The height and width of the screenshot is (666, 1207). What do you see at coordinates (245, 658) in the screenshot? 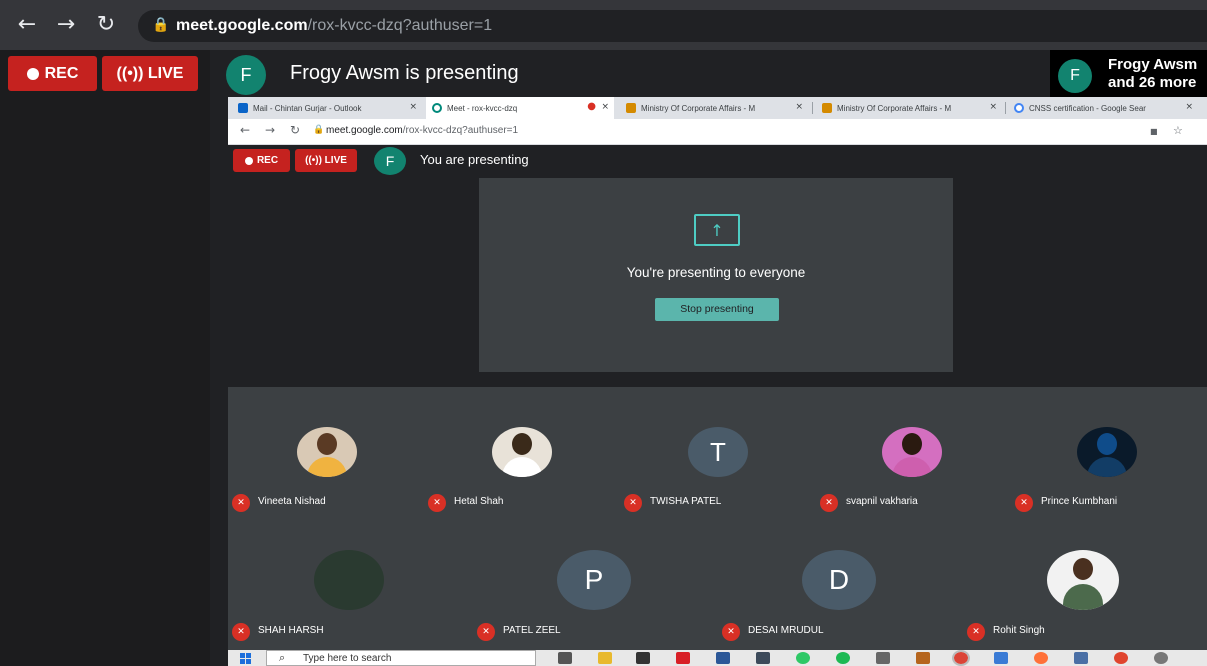
I see `windows-start-icon` at bounding box center [245, 658].